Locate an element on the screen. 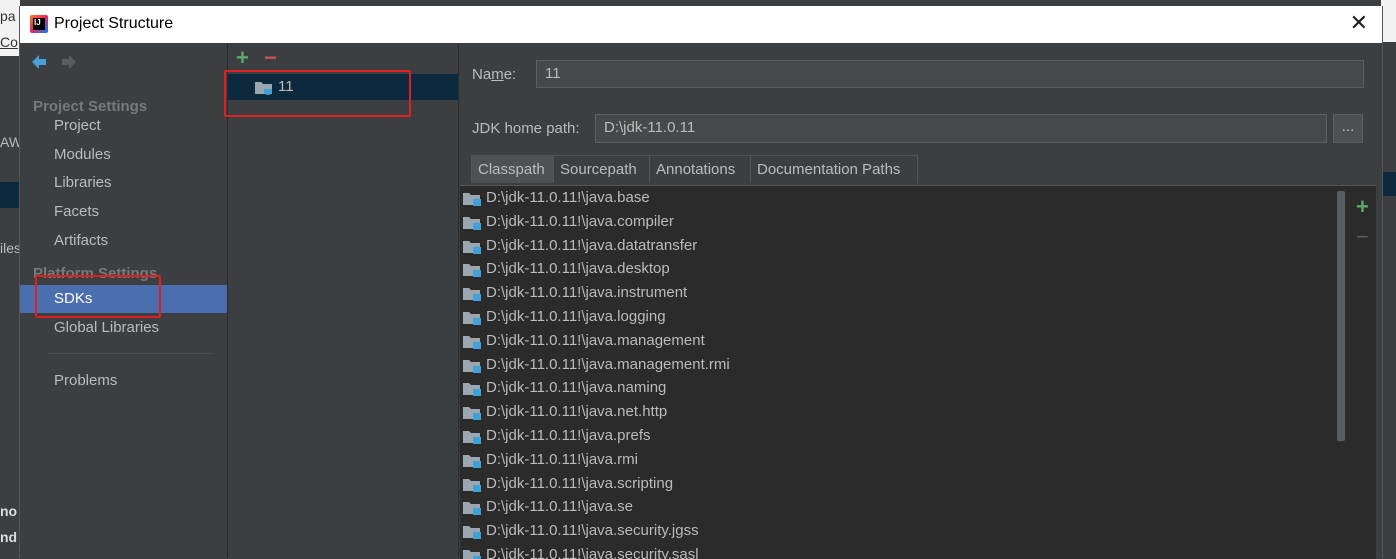 This screenshot has width=1396, height=559. tab-sourcepath: Sourcepath is located at coordinates (601, 169).